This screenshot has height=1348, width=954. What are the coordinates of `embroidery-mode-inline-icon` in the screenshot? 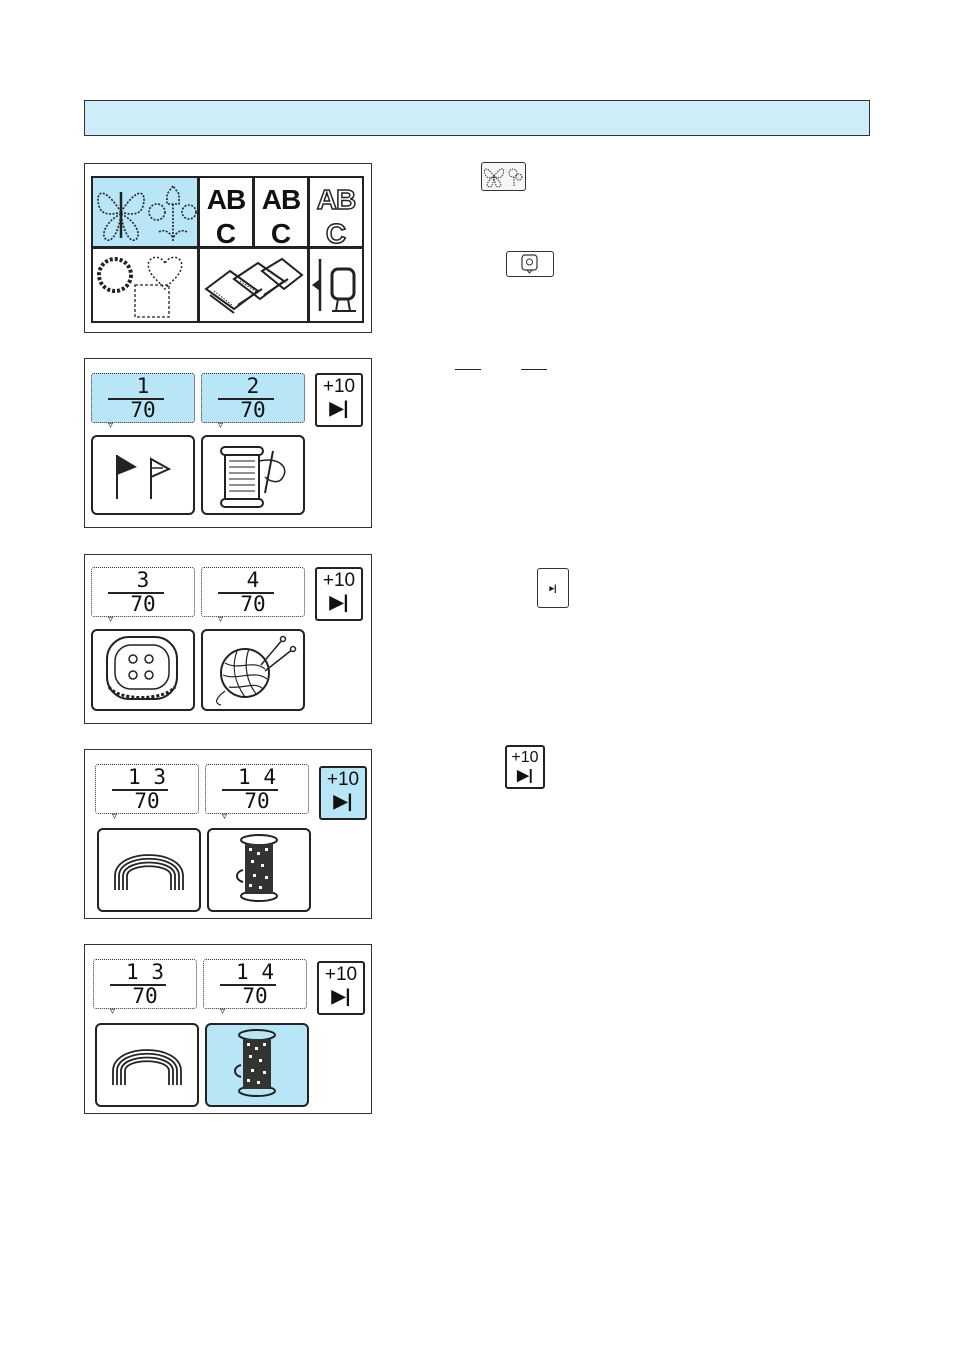 It's located at (530, 264).